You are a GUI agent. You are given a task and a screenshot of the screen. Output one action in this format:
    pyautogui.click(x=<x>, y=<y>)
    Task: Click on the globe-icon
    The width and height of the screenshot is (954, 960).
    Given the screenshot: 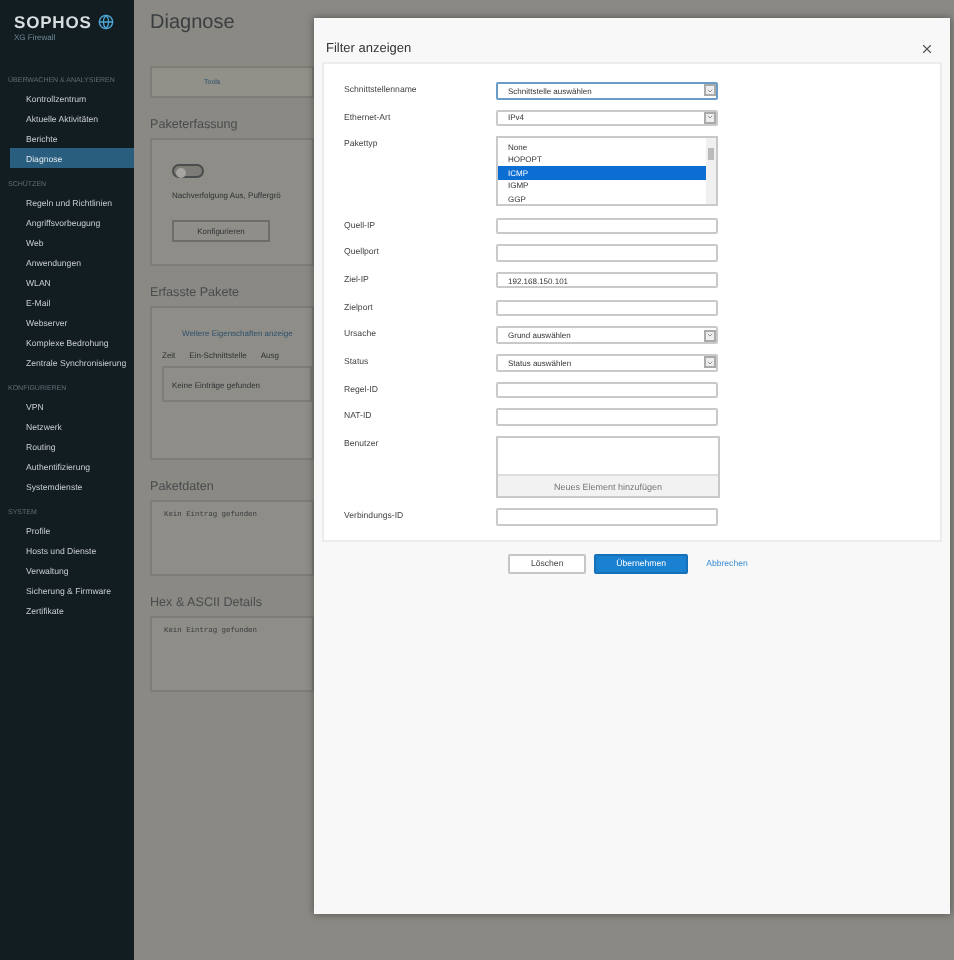 What is the action you would take?
    pyautogui.click(x=105, y=22)
    